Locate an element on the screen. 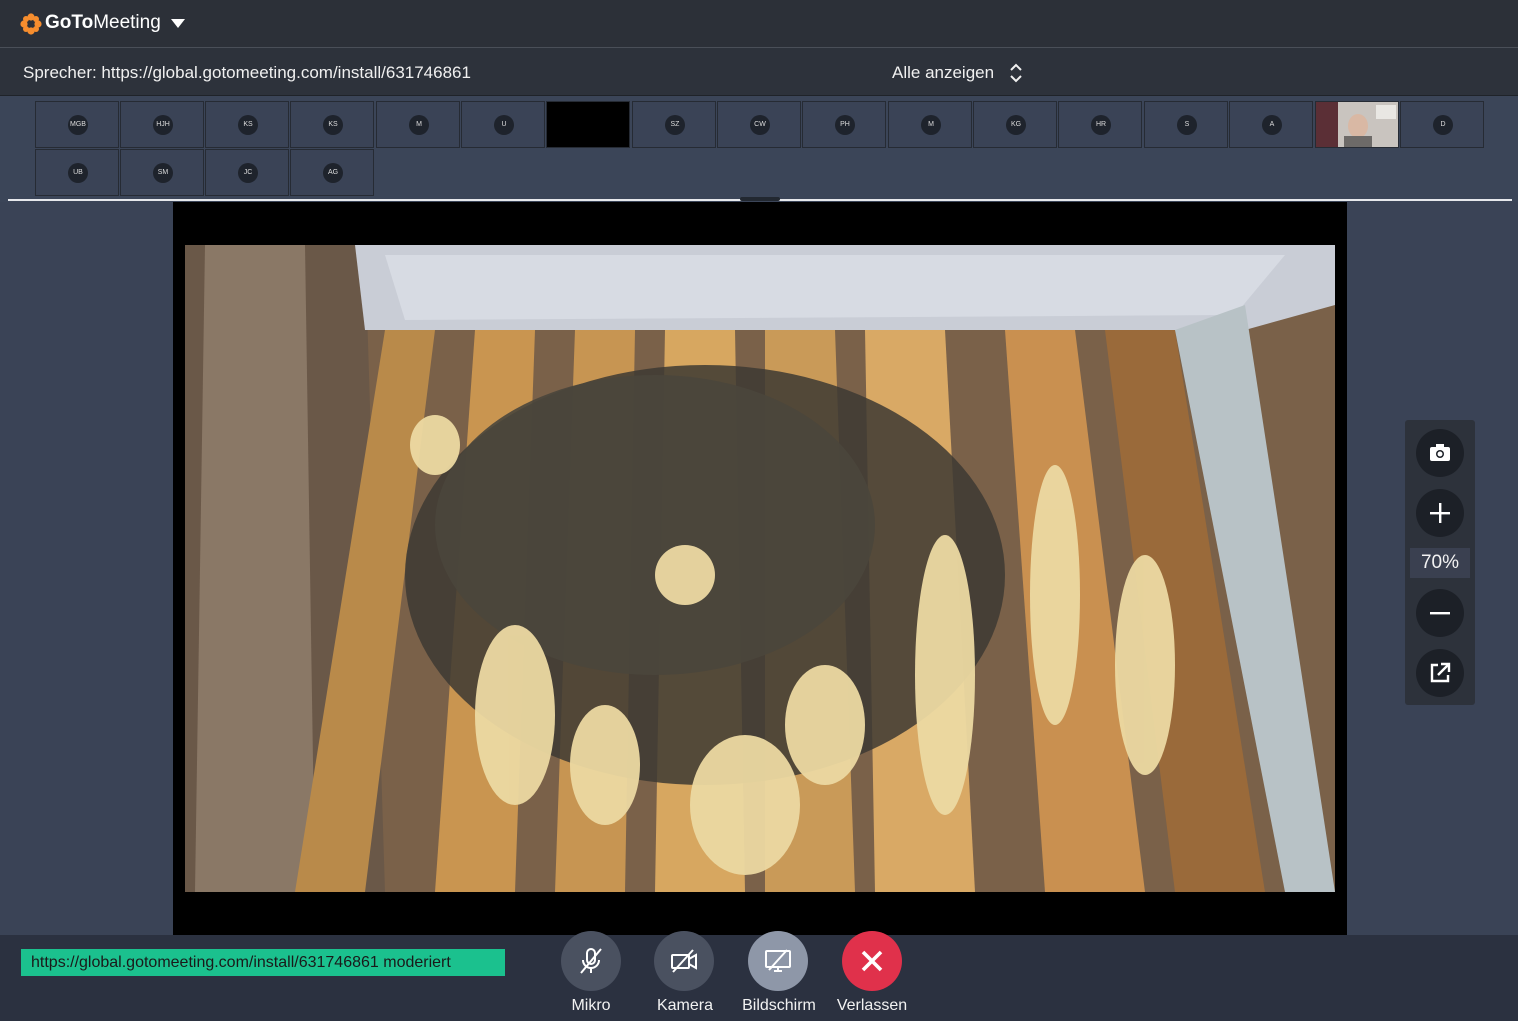 The width and height of the screenshot is (1518, 1021). plus-icon is located at coordinates (1440, 513).